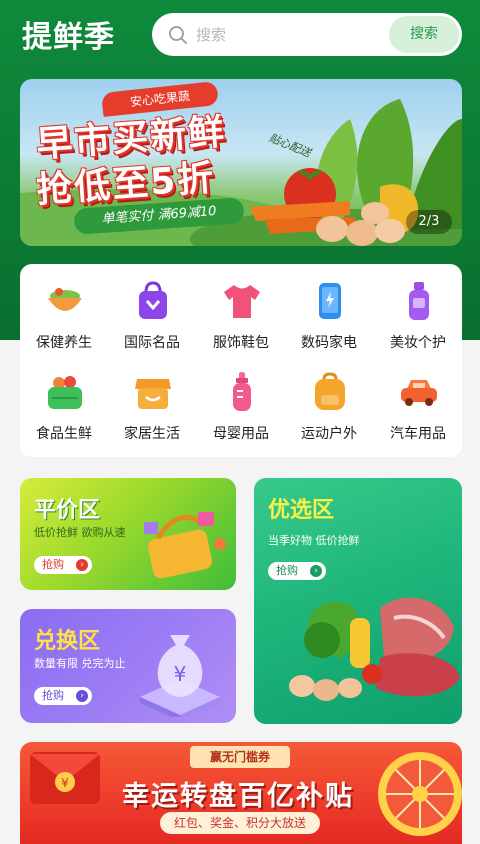 The image size is (480, 844). I want to click on shopping-basket-illustration, so click(185, 545).